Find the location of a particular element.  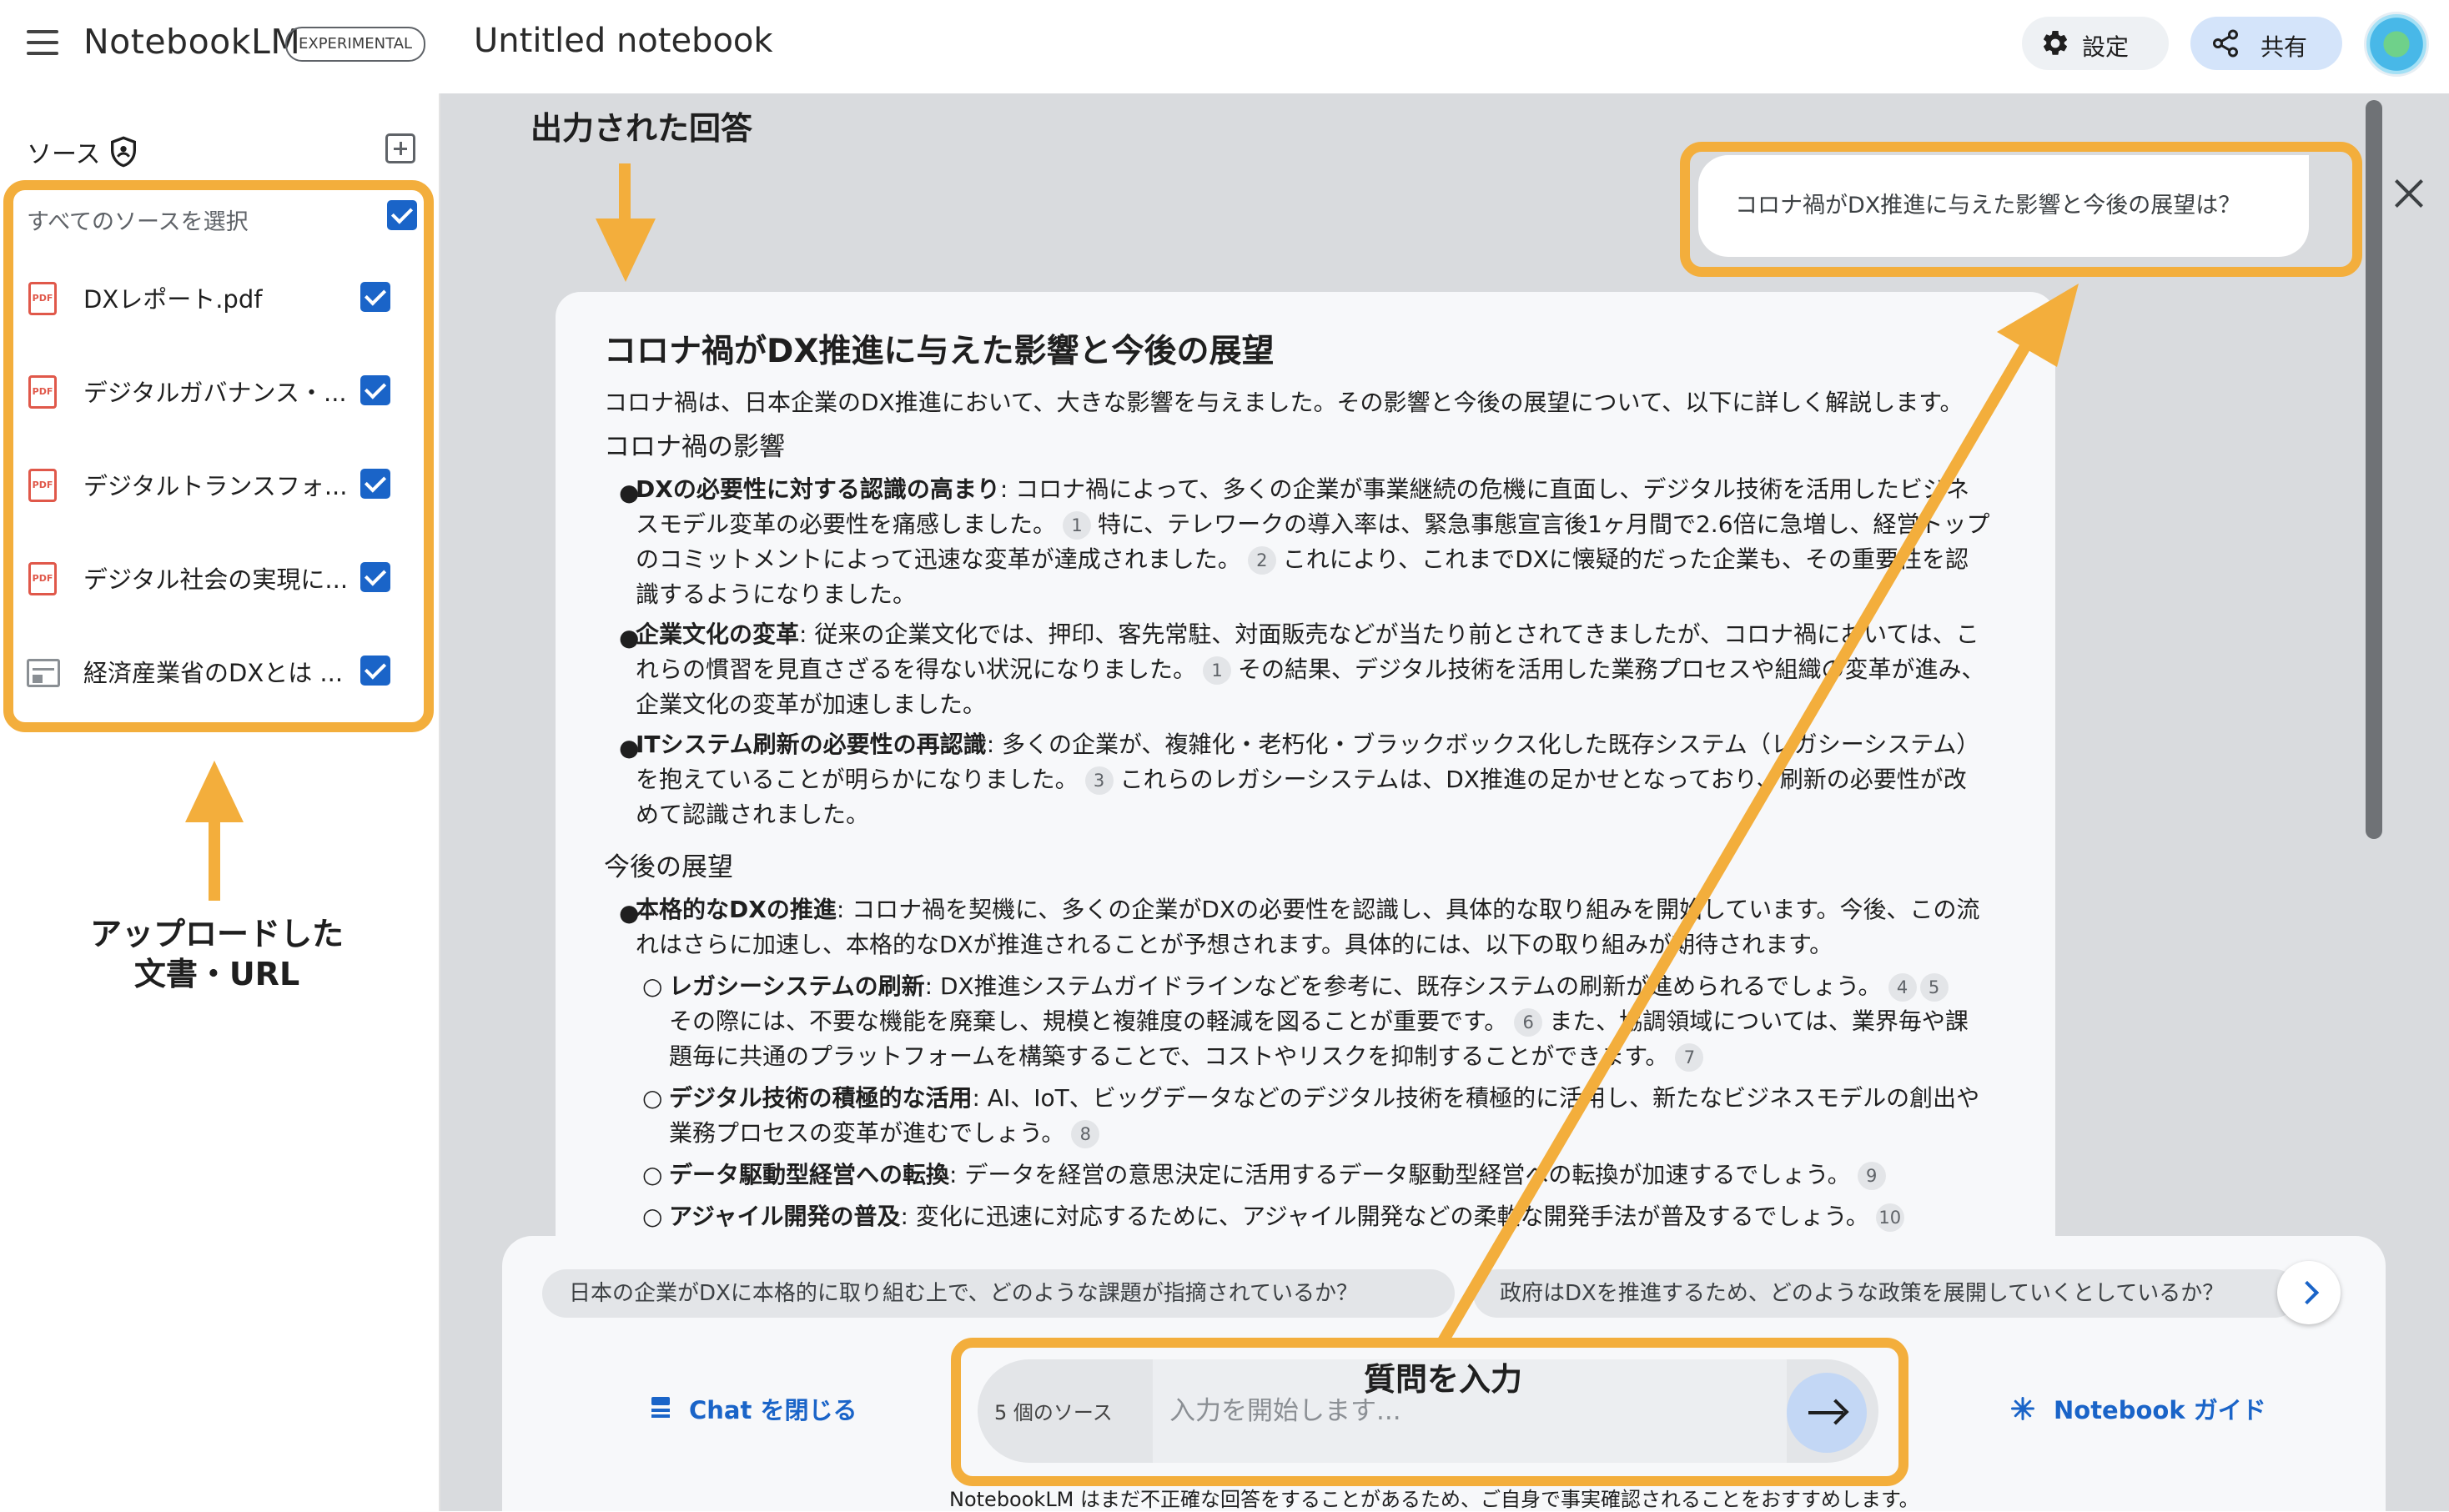

app-name: NotebookLM is located at coordinates (192, 42).